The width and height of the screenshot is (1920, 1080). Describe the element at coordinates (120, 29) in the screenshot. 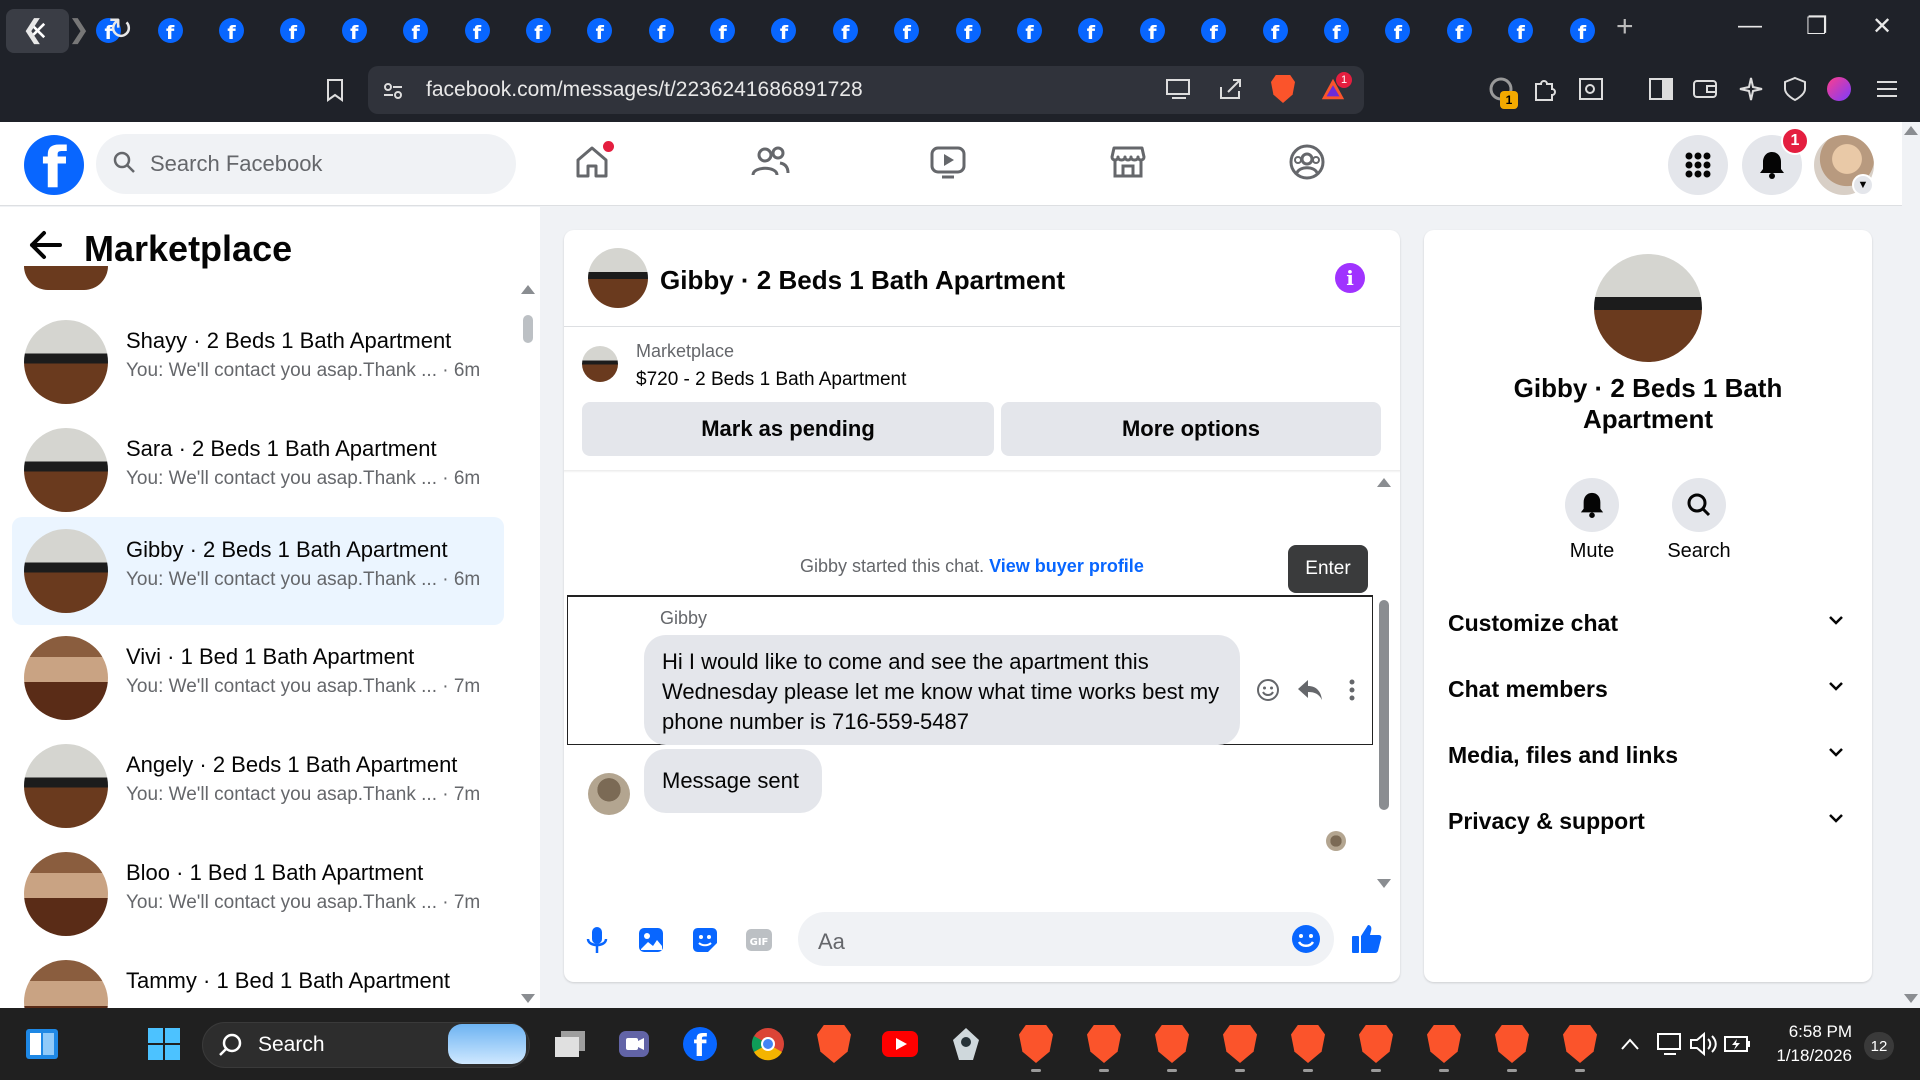

I see `reload-button: ↻` at that location.